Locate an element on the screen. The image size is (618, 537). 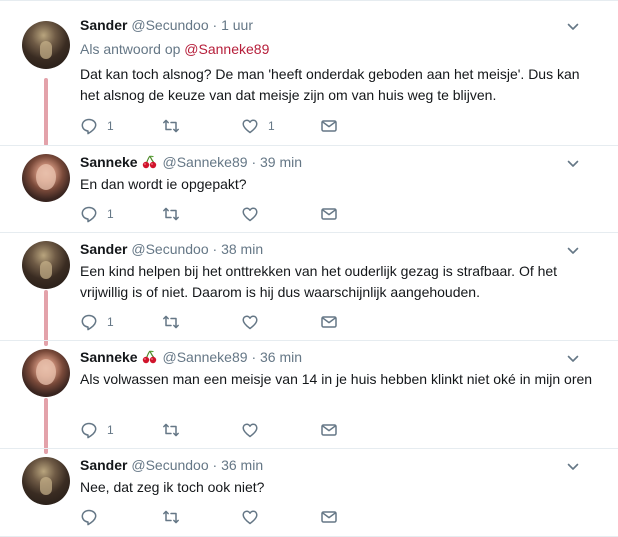
reply-context: Als antwoord op @Sanneke89 is located at coordinates (174, 49).